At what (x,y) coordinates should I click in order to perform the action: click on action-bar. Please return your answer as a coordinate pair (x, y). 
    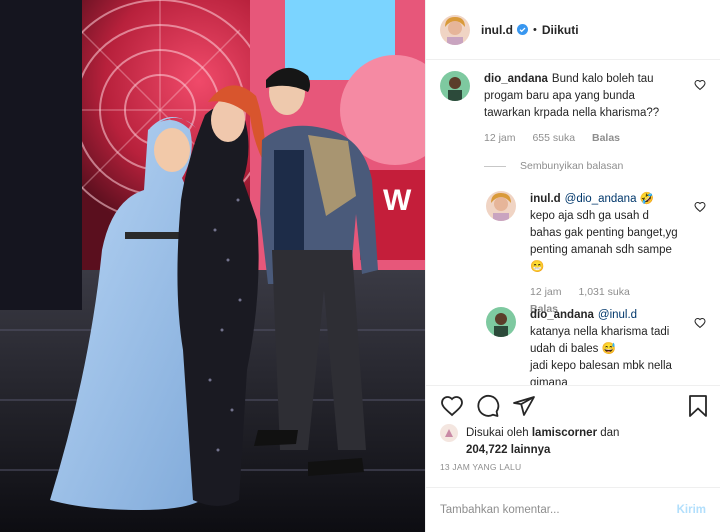
    Looking at the image, I should click on (573, 405).